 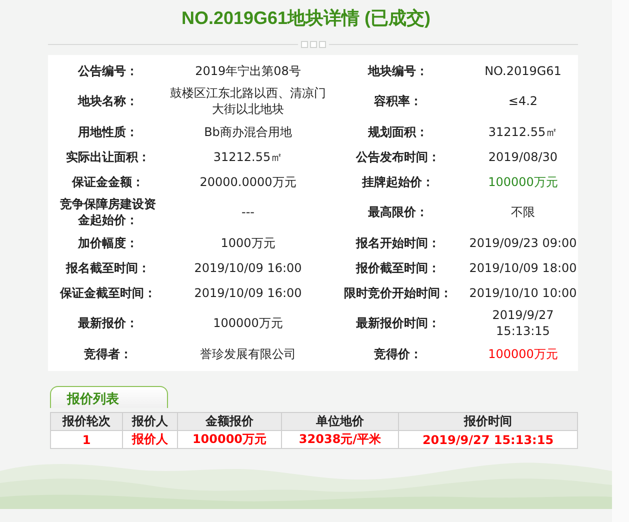 I want to click on field-value: 20000.0000万元, so click(x=248, y=182).